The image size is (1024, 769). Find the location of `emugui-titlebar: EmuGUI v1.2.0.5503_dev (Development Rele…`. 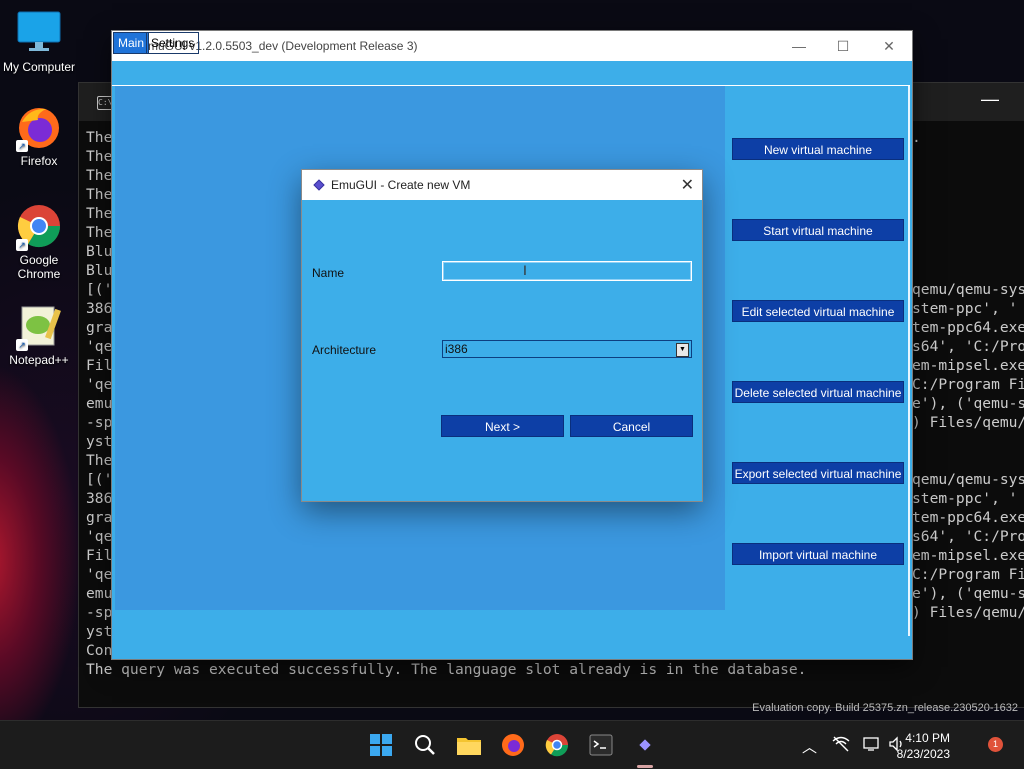

emugui-titlebar: EmuGUI v1.2.0.5503_dev (Development Rele… is located at coordinates (512, 46).